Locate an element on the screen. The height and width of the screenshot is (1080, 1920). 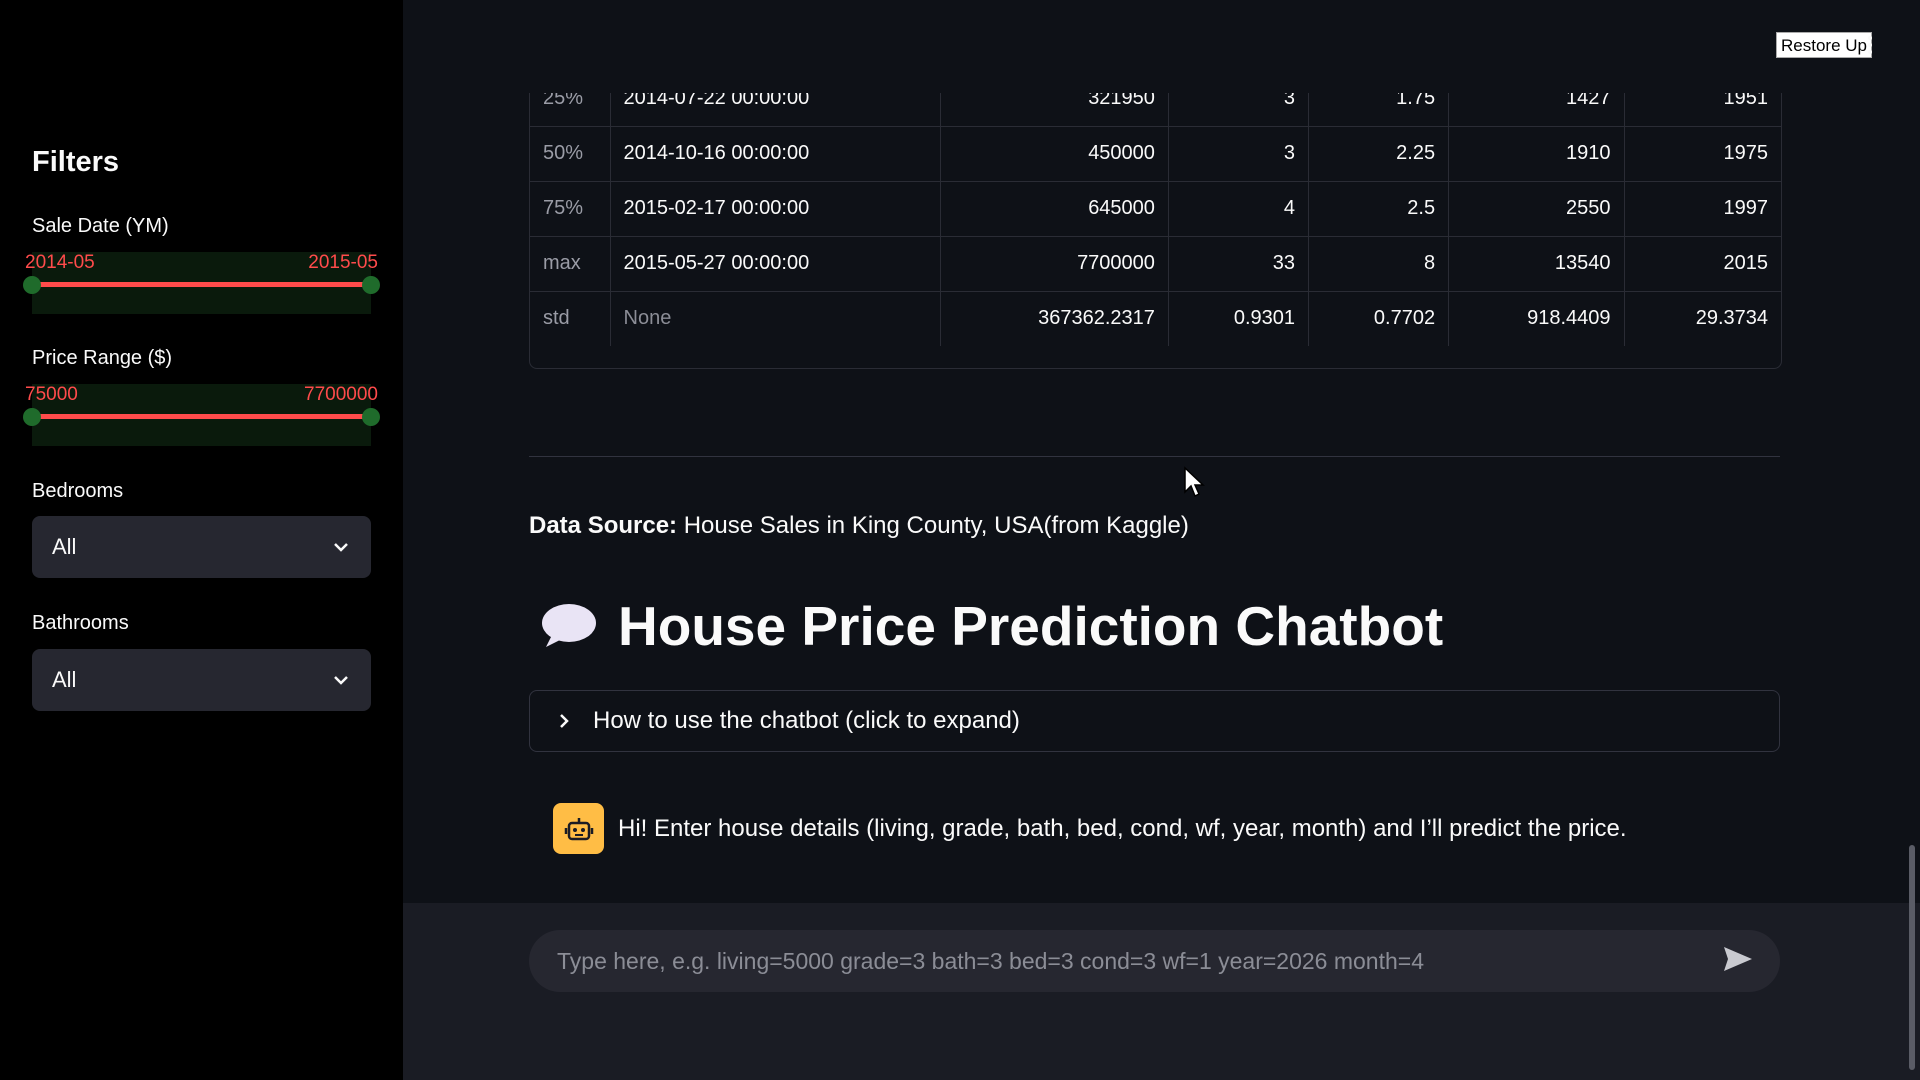
table-cell: 33 is located at coordinates (1239, 264).